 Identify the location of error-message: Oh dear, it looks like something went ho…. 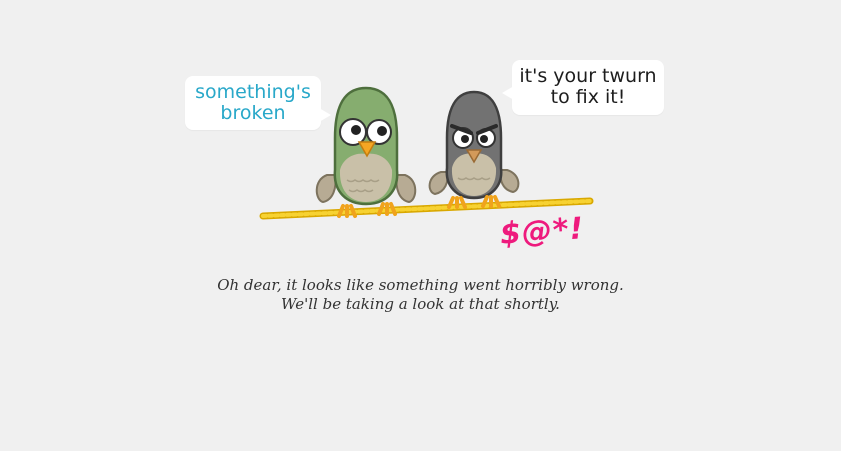
(420, 295).